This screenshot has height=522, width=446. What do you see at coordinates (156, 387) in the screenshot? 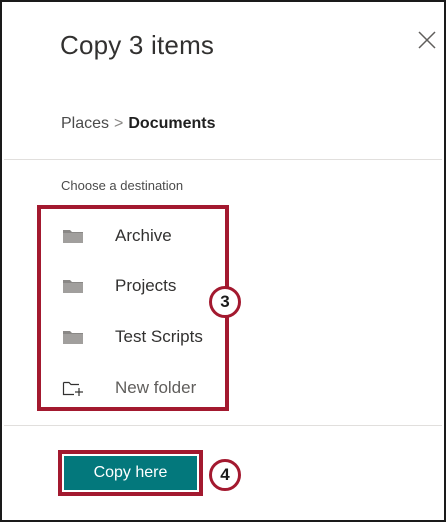
I see `new-folder-label: New folder` at bounding box center [156, 387].